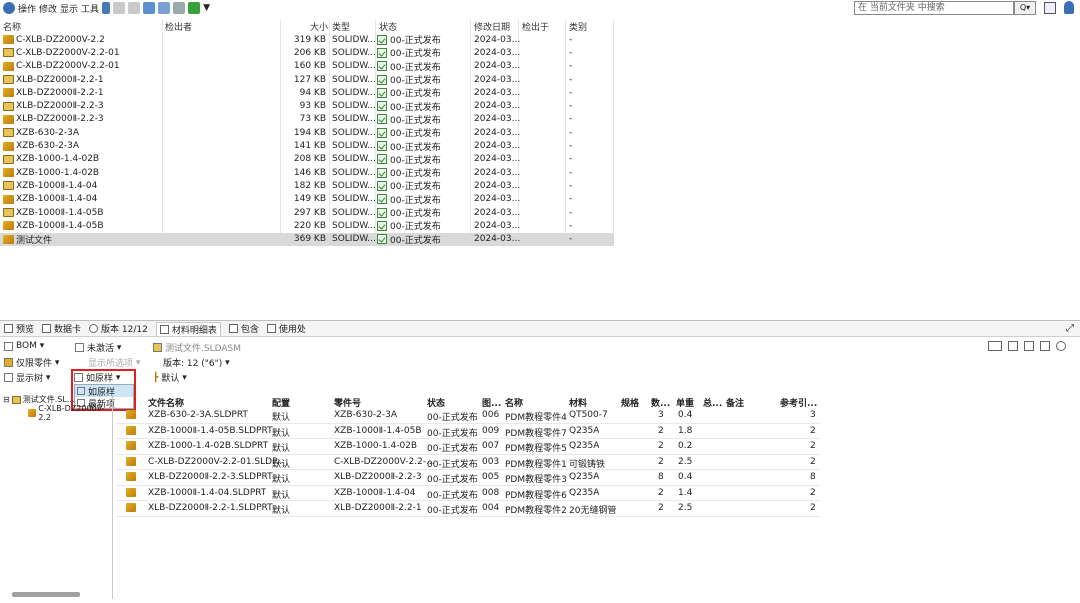 This screenshot has width=1080, height=603. What do you see at coordinates (571, 225) in the screenshot?
I see `file-category: -` at bounding box center [571, 225].